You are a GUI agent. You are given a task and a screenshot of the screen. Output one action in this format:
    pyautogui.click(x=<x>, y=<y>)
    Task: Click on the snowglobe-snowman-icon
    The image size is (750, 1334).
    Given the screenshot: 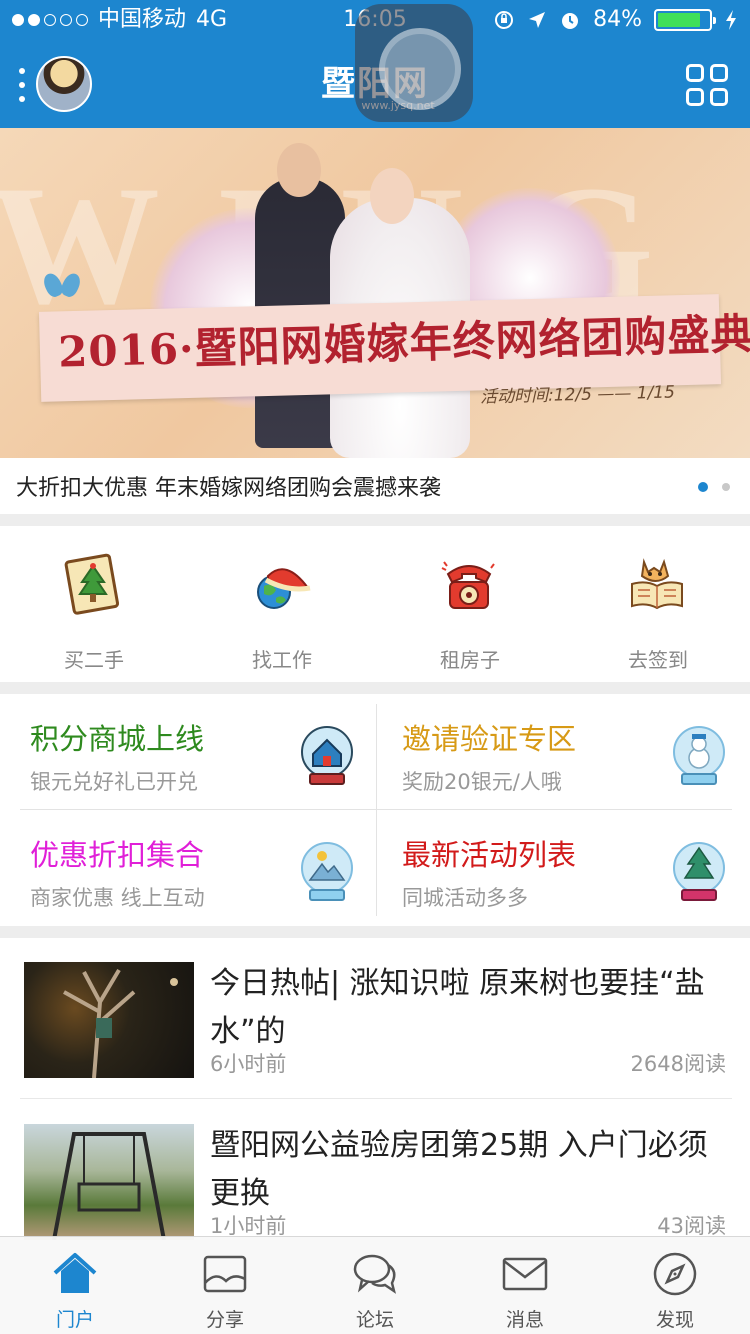 What is the action you would take?
    pyautogui.click(x=699, y=755)
    